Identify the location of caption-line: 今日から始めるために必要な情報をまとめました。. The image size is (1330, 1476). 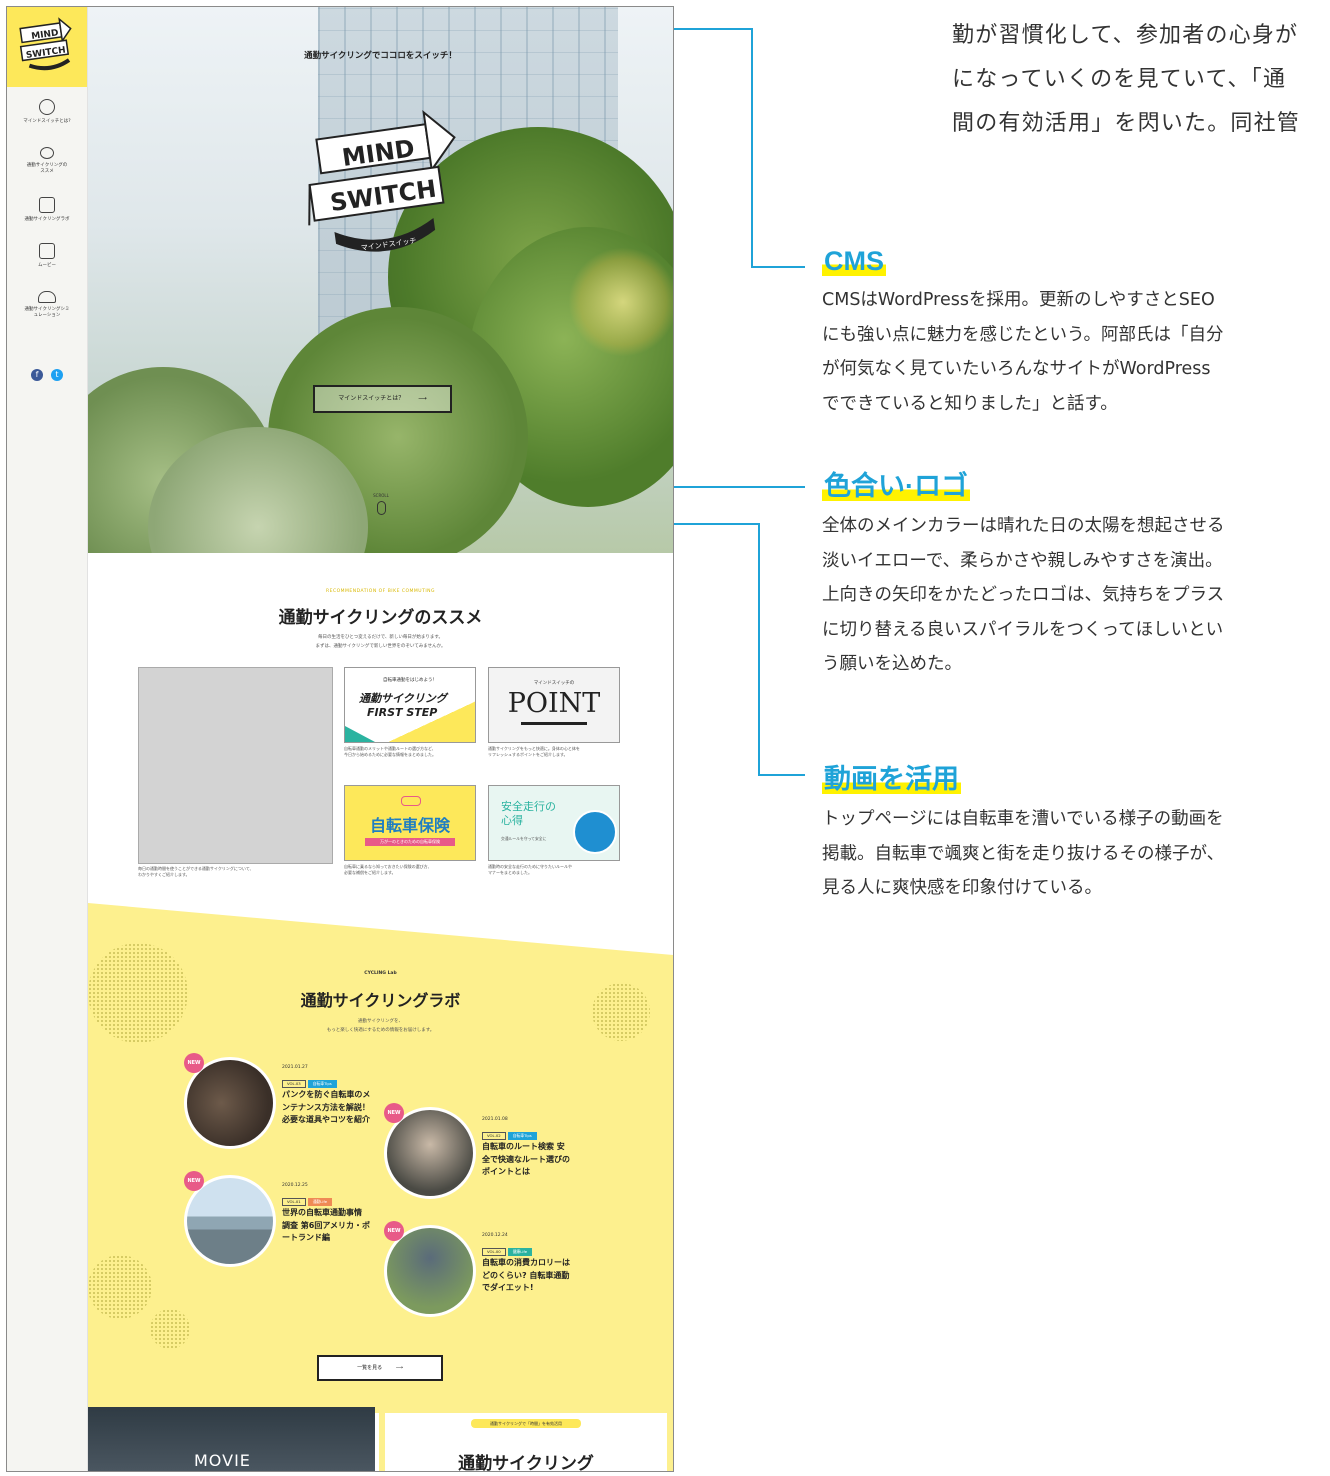
(390, 754).